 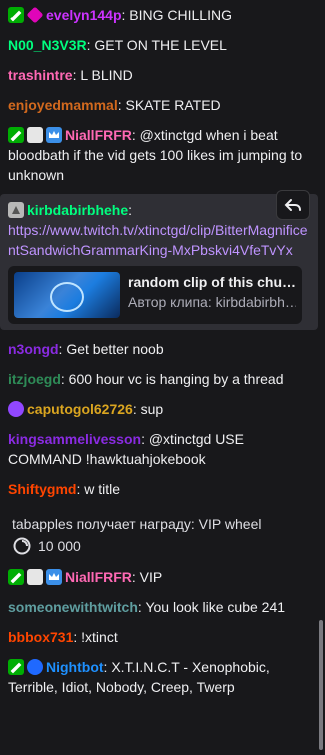 What do you see at coordinates (159, 75) in the screenshot?
I see `chat-message: trashintre: L BLIND` at bounding box center [159, 75].